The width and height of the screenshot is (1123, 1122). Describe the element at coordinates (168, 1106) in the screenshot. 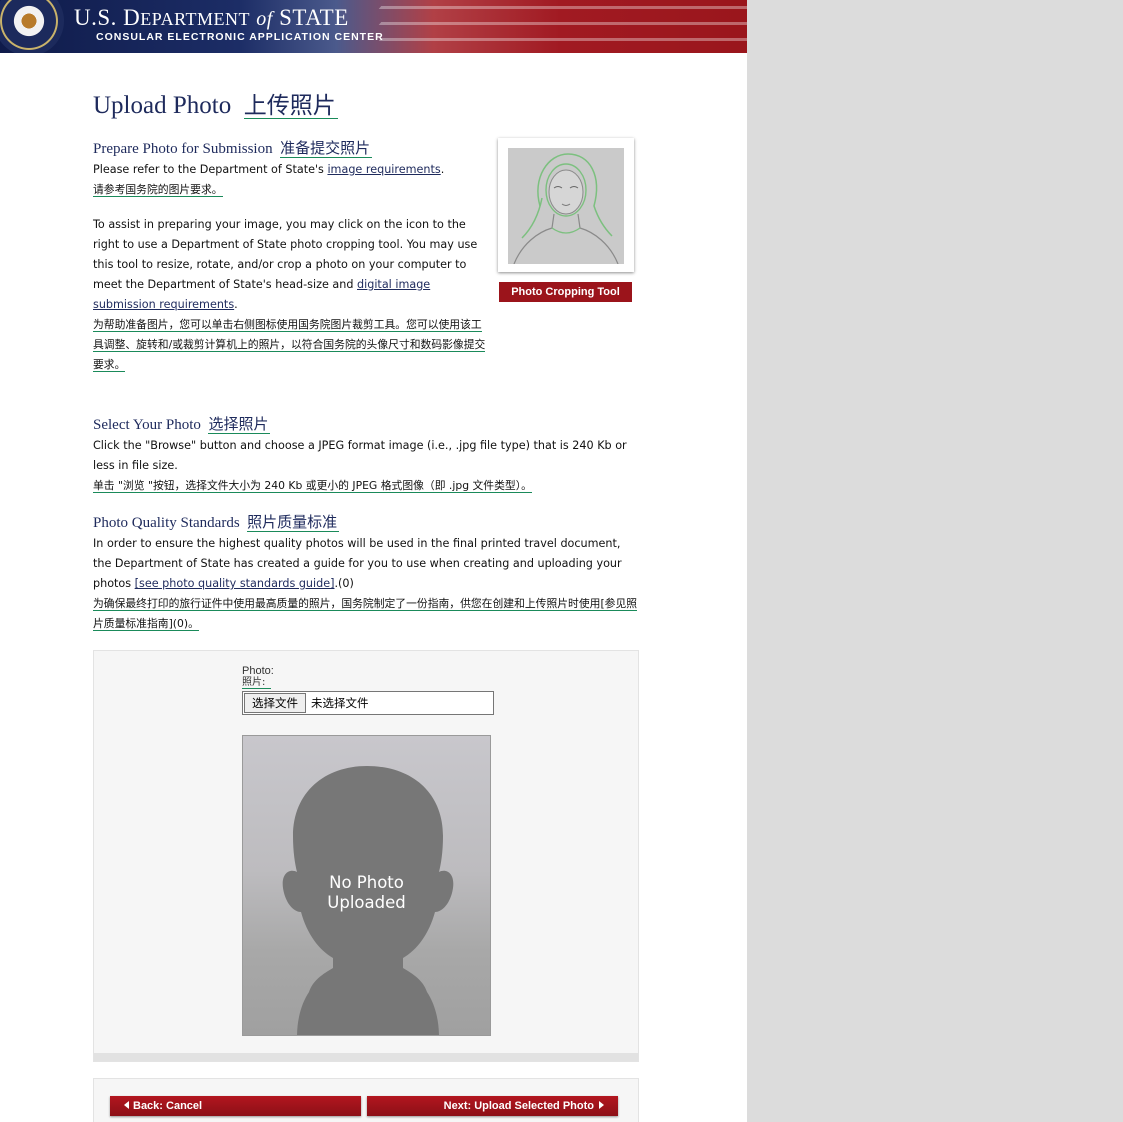

I see `back-button-label: Back: Cancel` at that location.